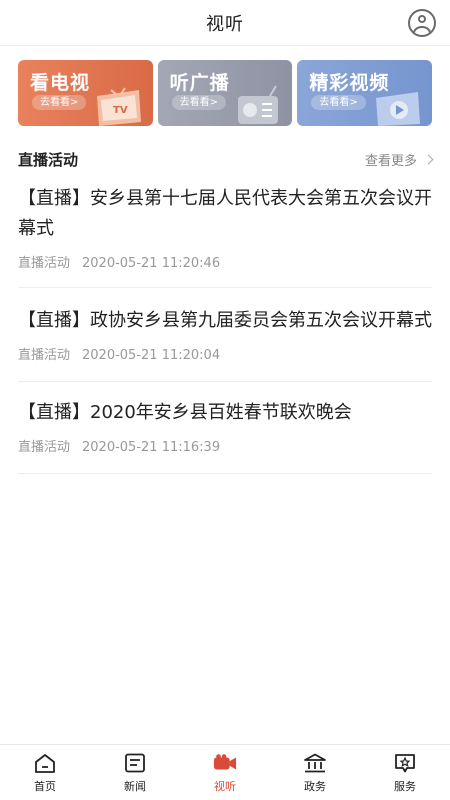 The width and height of the screenshot is (450, 800). I want to click on tab-video: 视听, so click(225, 772).